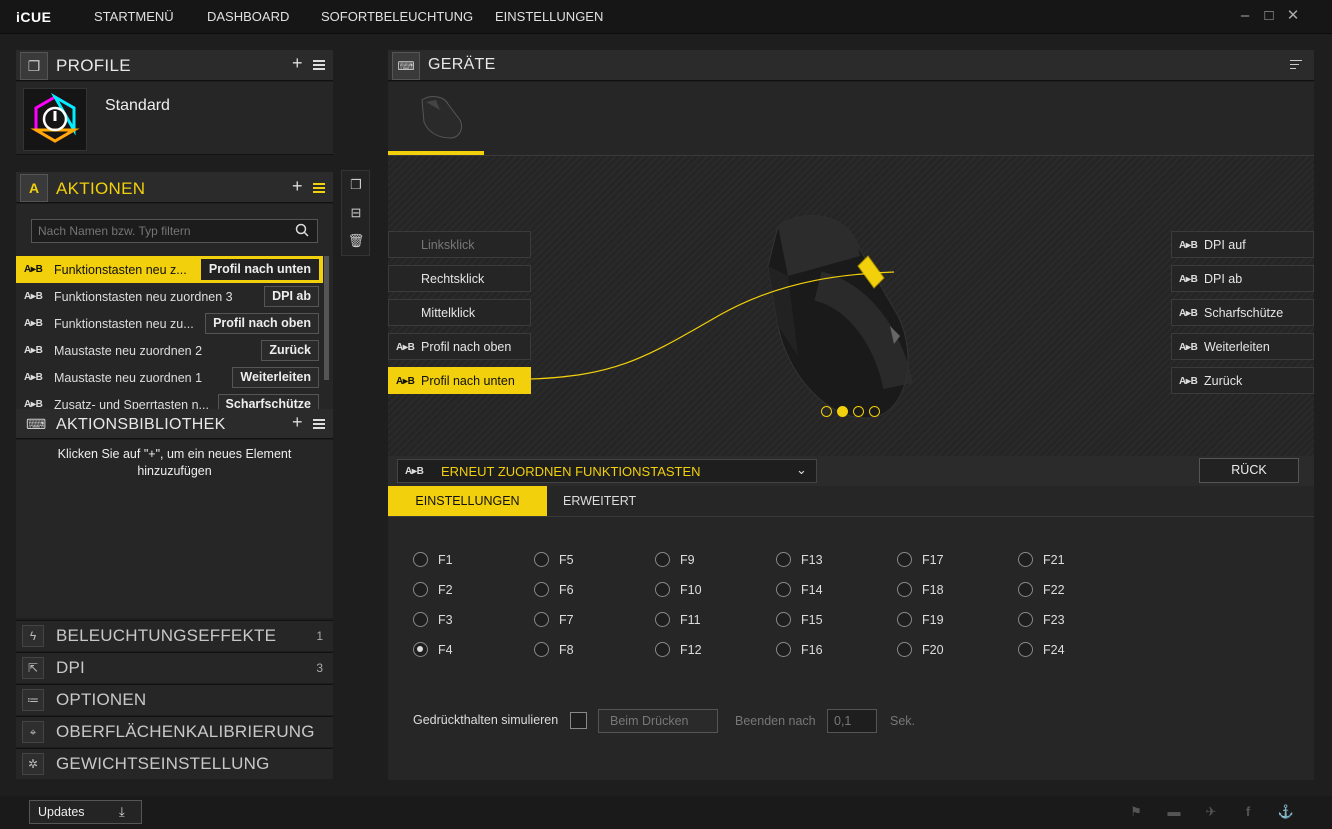 The image size is (1332, 829). What do you see at coordinates (174, 731) in the screenshot?
I see `section-oberflaechenkalibrierung: ⌖ OBERFLÄCHENKALIBRIERUNG` at bounding box center [174, 731].